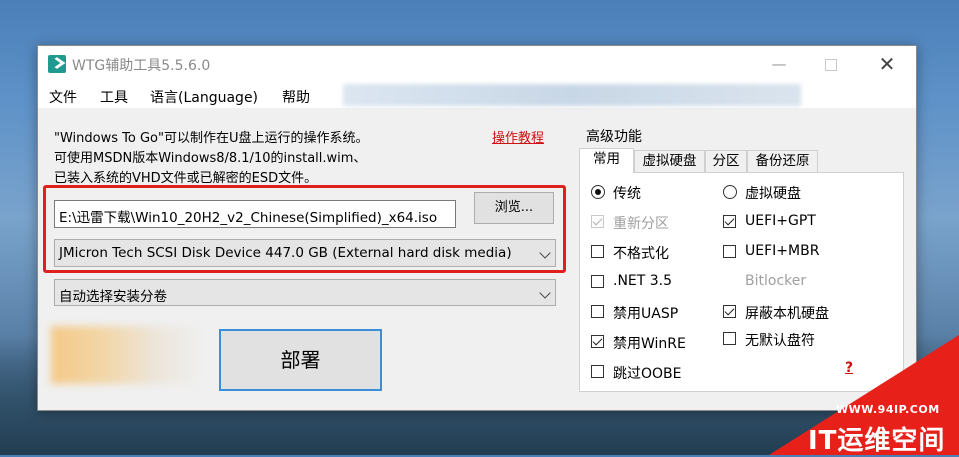 This screenshot has height=457, width=959. Describe the element at coordinates (888, 409) in the screenshot. I see `watermark-url: WWW.94IP.COM` at that location.